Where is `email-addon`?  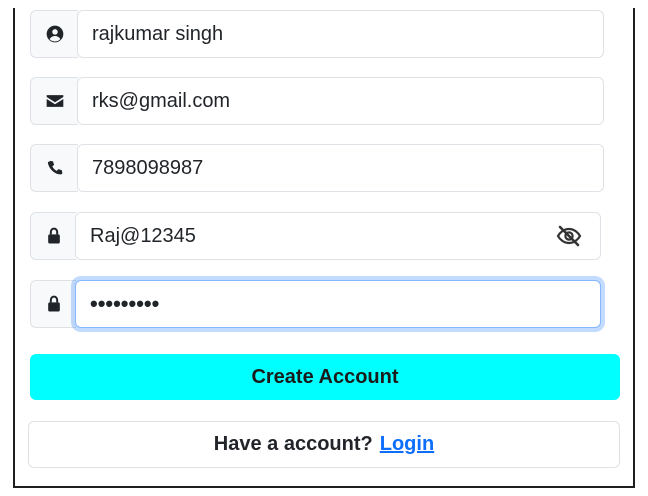 email-addon is located at coordinates (54, 101).